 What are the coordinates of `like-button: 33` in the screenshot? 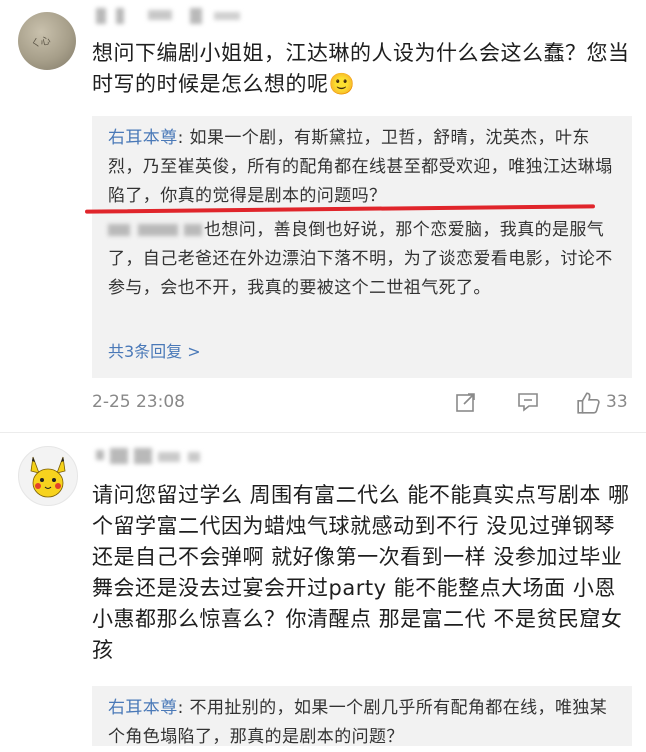 It's located at (606, 404).